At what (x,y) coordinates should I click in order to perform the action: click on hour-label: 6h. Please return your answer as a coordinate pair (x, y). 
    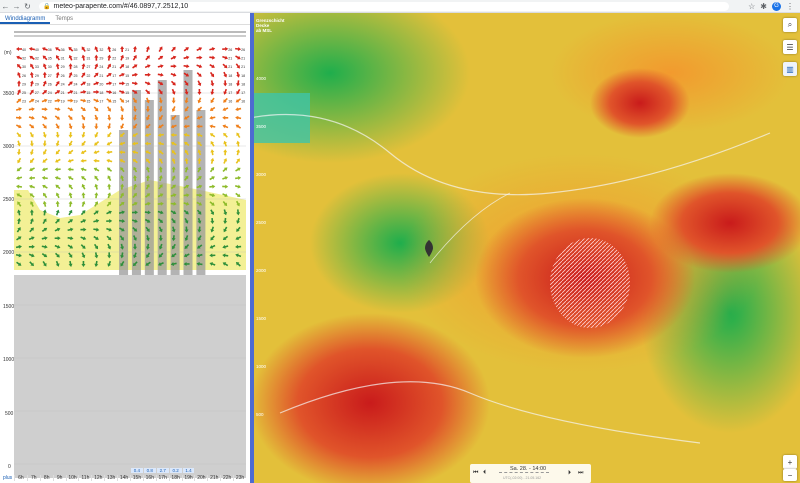
    Looking at the image, I should click on (20, 478).